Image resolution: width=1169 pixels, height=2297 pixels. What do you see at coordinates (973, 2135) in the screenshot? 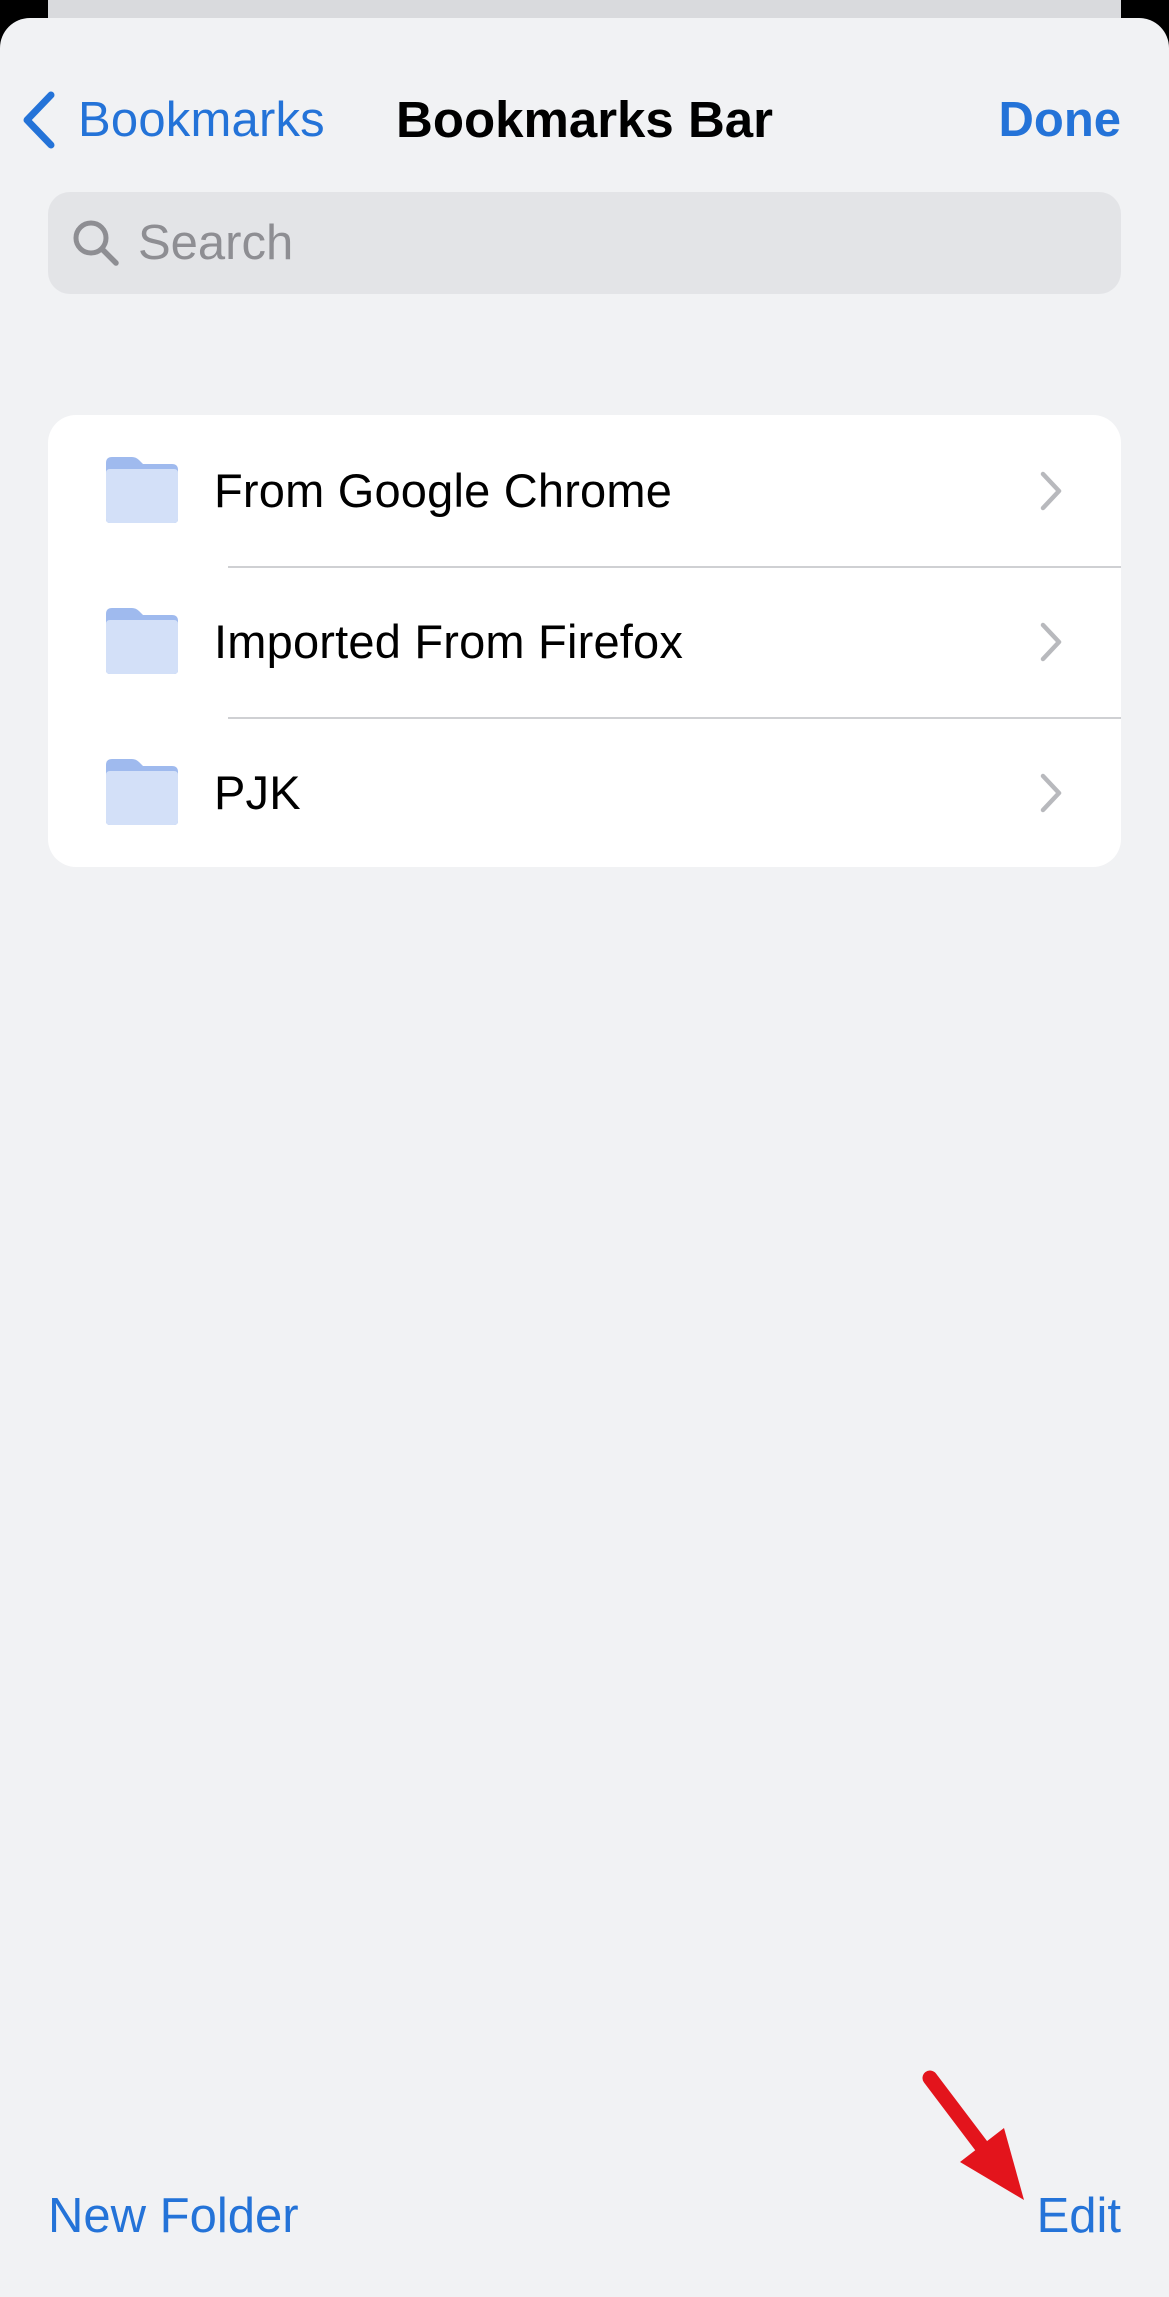
I see `annotation-arrow-icon` at bounding box center [973, 2135].